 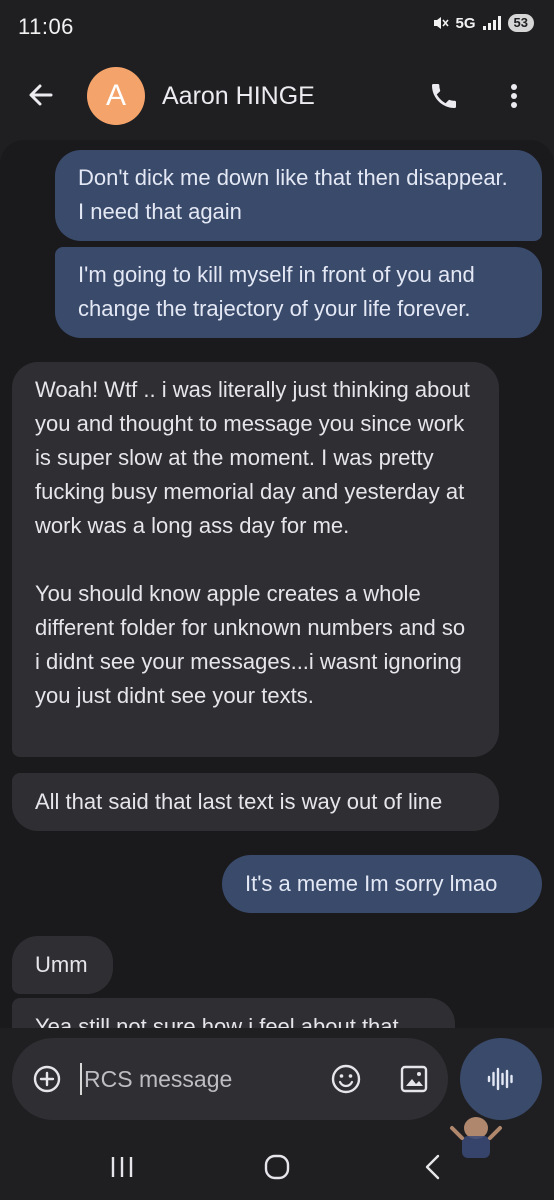 What do you see at coordinates (62, 965) in the screenshot?
I see `message-bubble-incoming: Umm` at bounding box center [62, 965].